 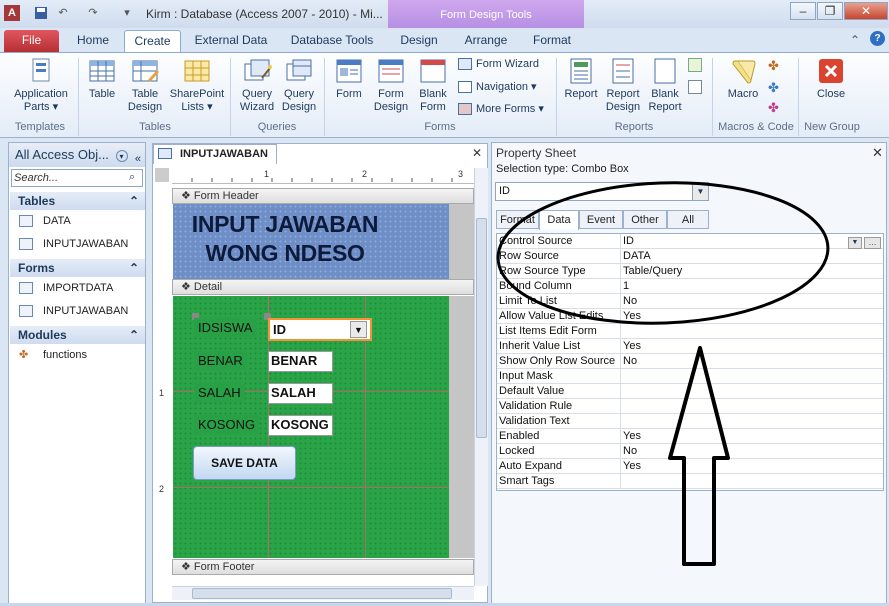 What do you see at coordinates (41, 71) in the screenshot?
I see `application-parts-icon` at bounding box center [41, 71].